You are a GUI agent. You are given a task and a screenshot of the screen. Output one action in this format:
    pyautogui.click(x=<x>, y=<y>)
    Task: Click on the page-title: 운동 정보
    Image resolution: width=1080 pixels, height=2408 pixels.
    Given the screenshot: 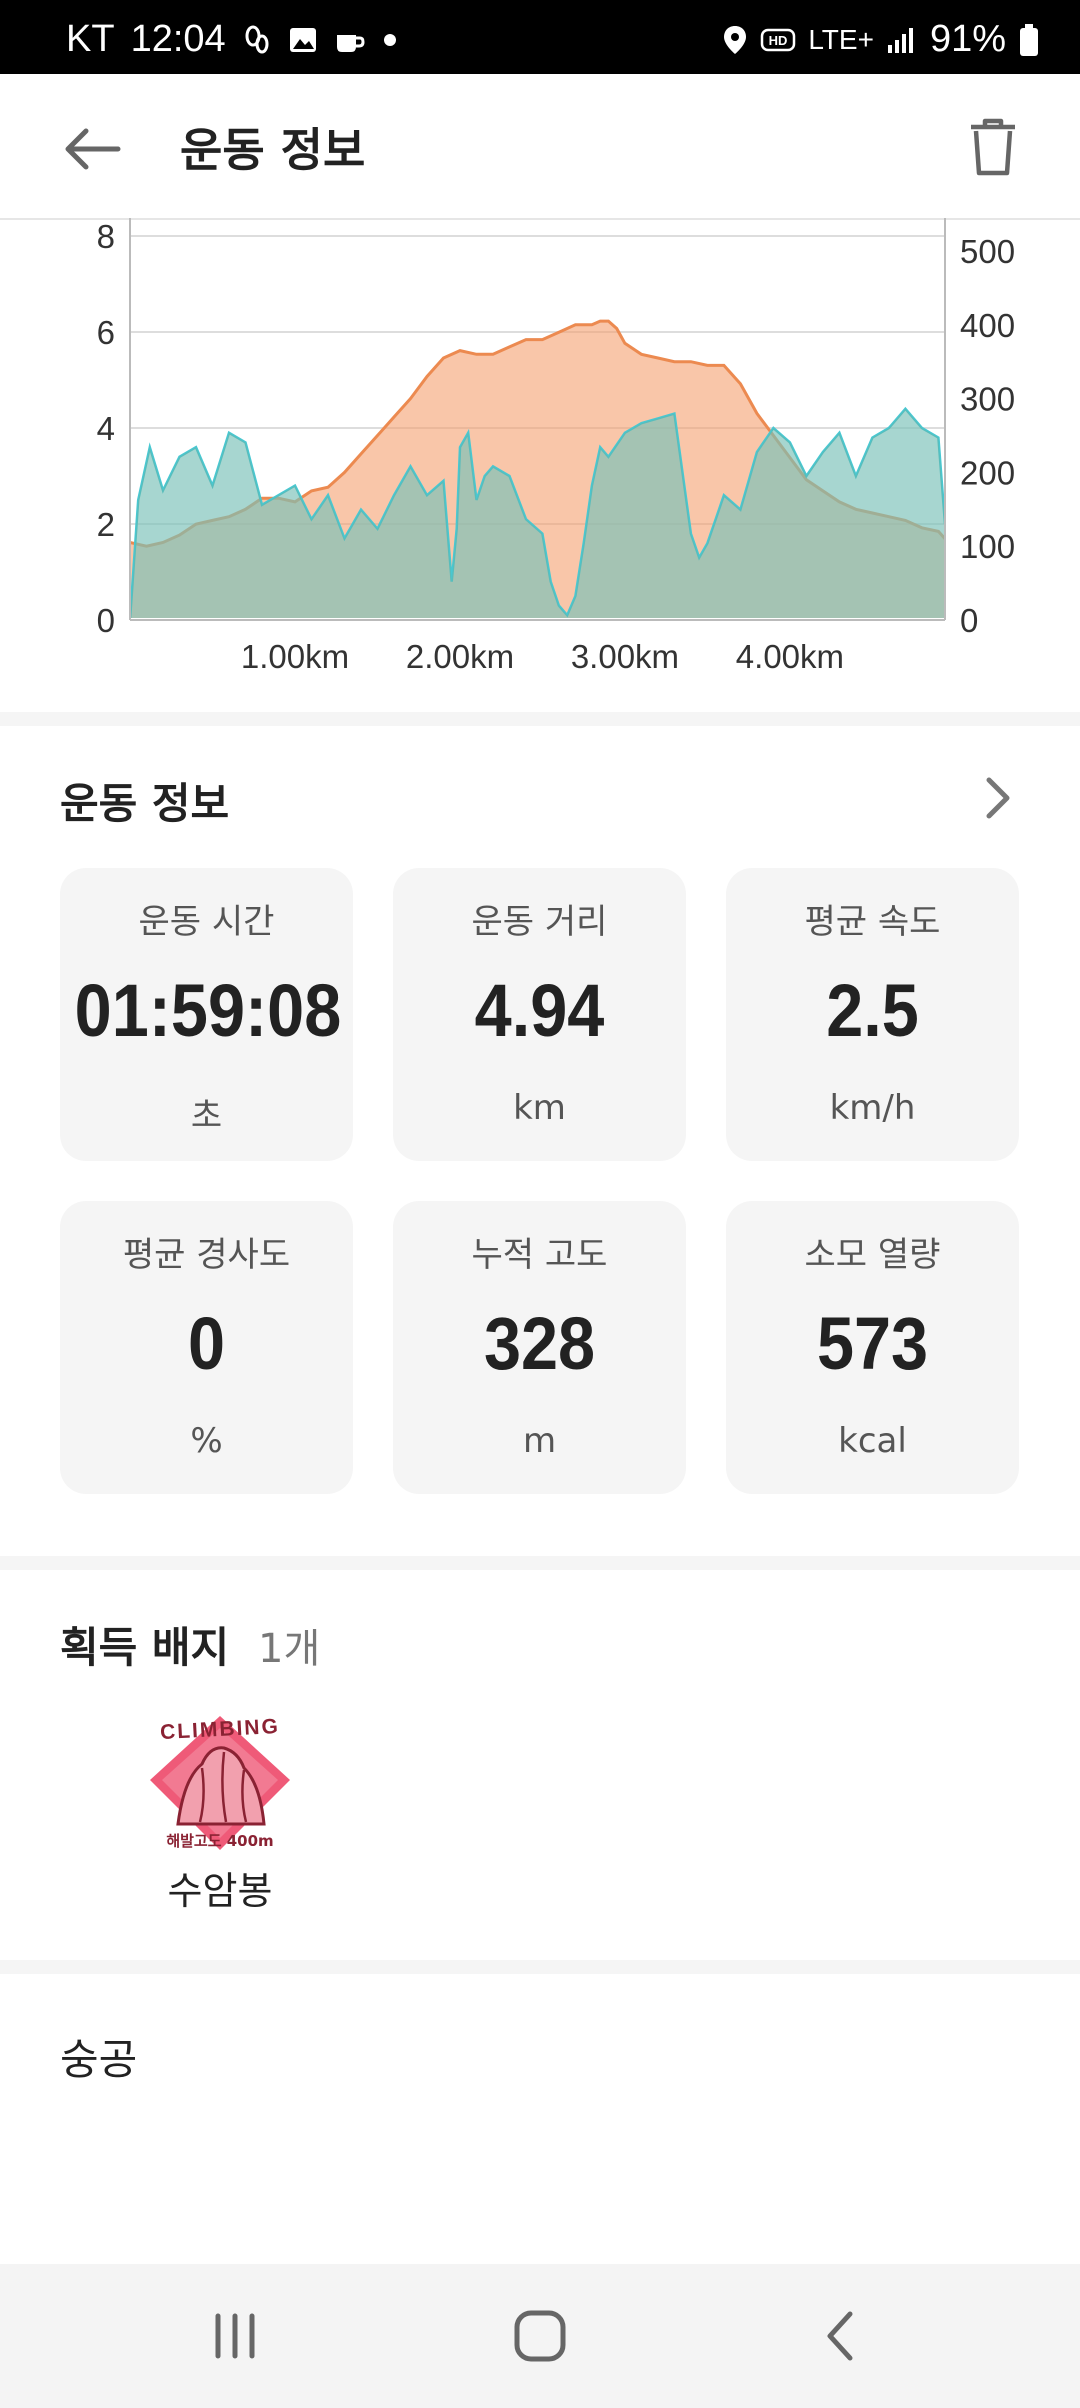 What is the action you would take?
    pyautogui.click(x=273, y=150)
    